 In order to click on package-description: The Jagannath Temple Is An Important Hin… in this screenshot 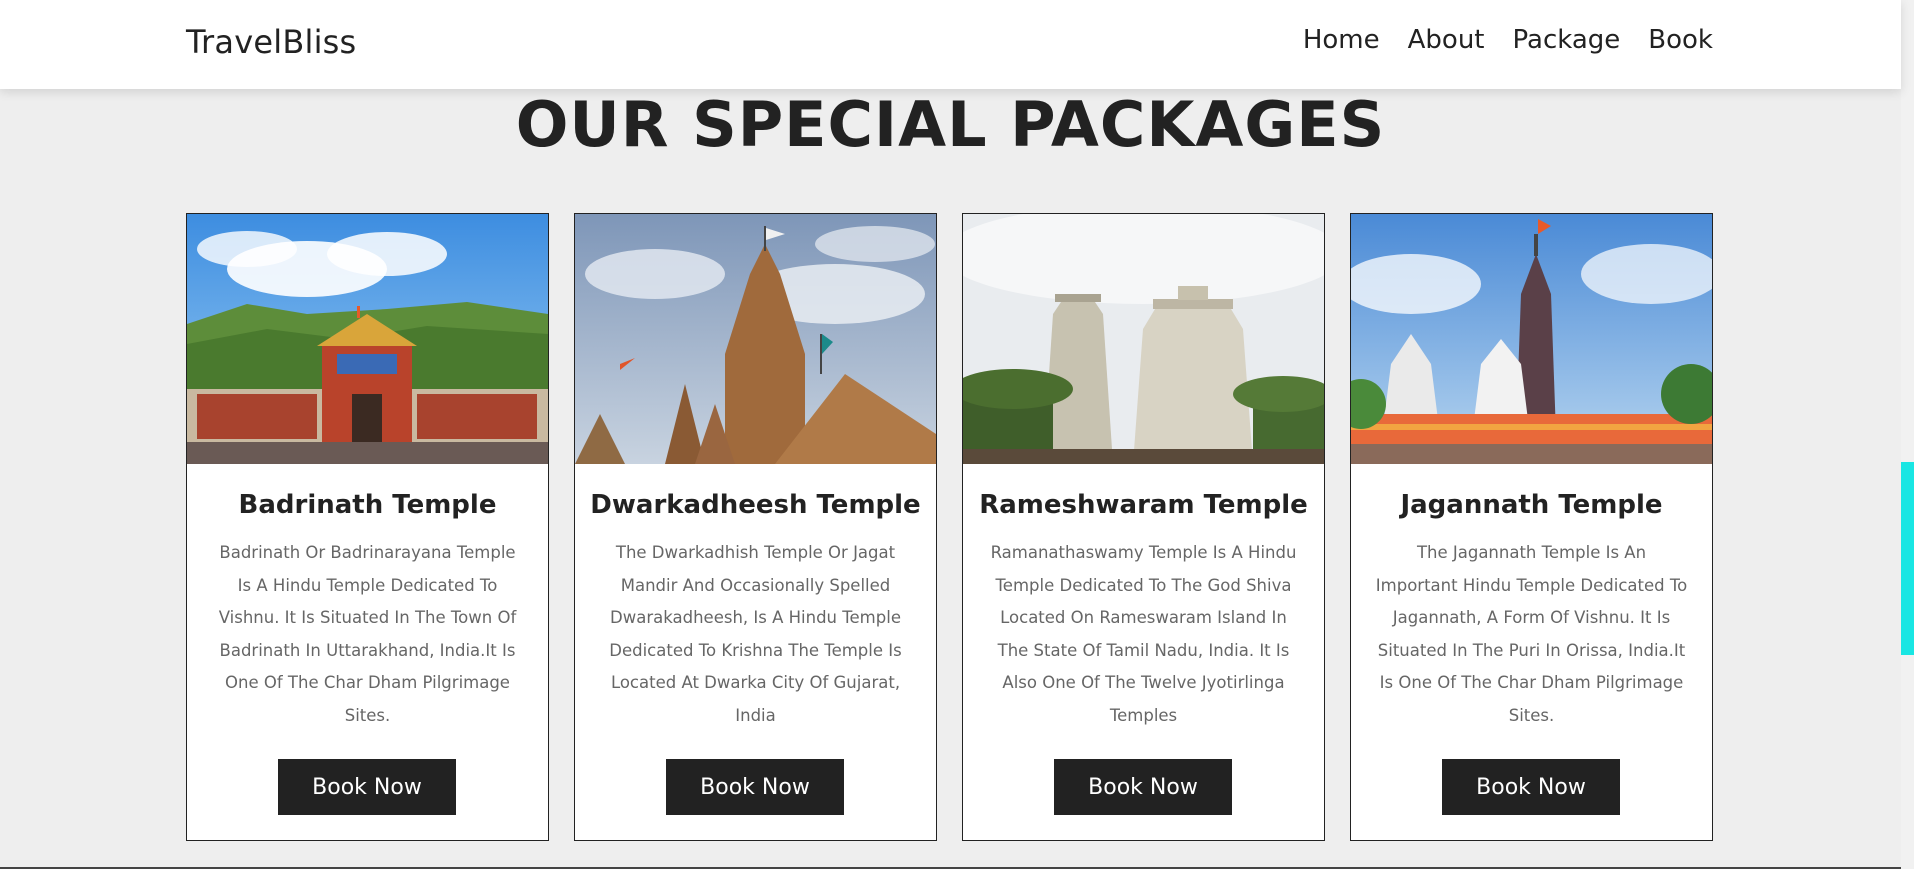, I will do `click(1531, 634)`.